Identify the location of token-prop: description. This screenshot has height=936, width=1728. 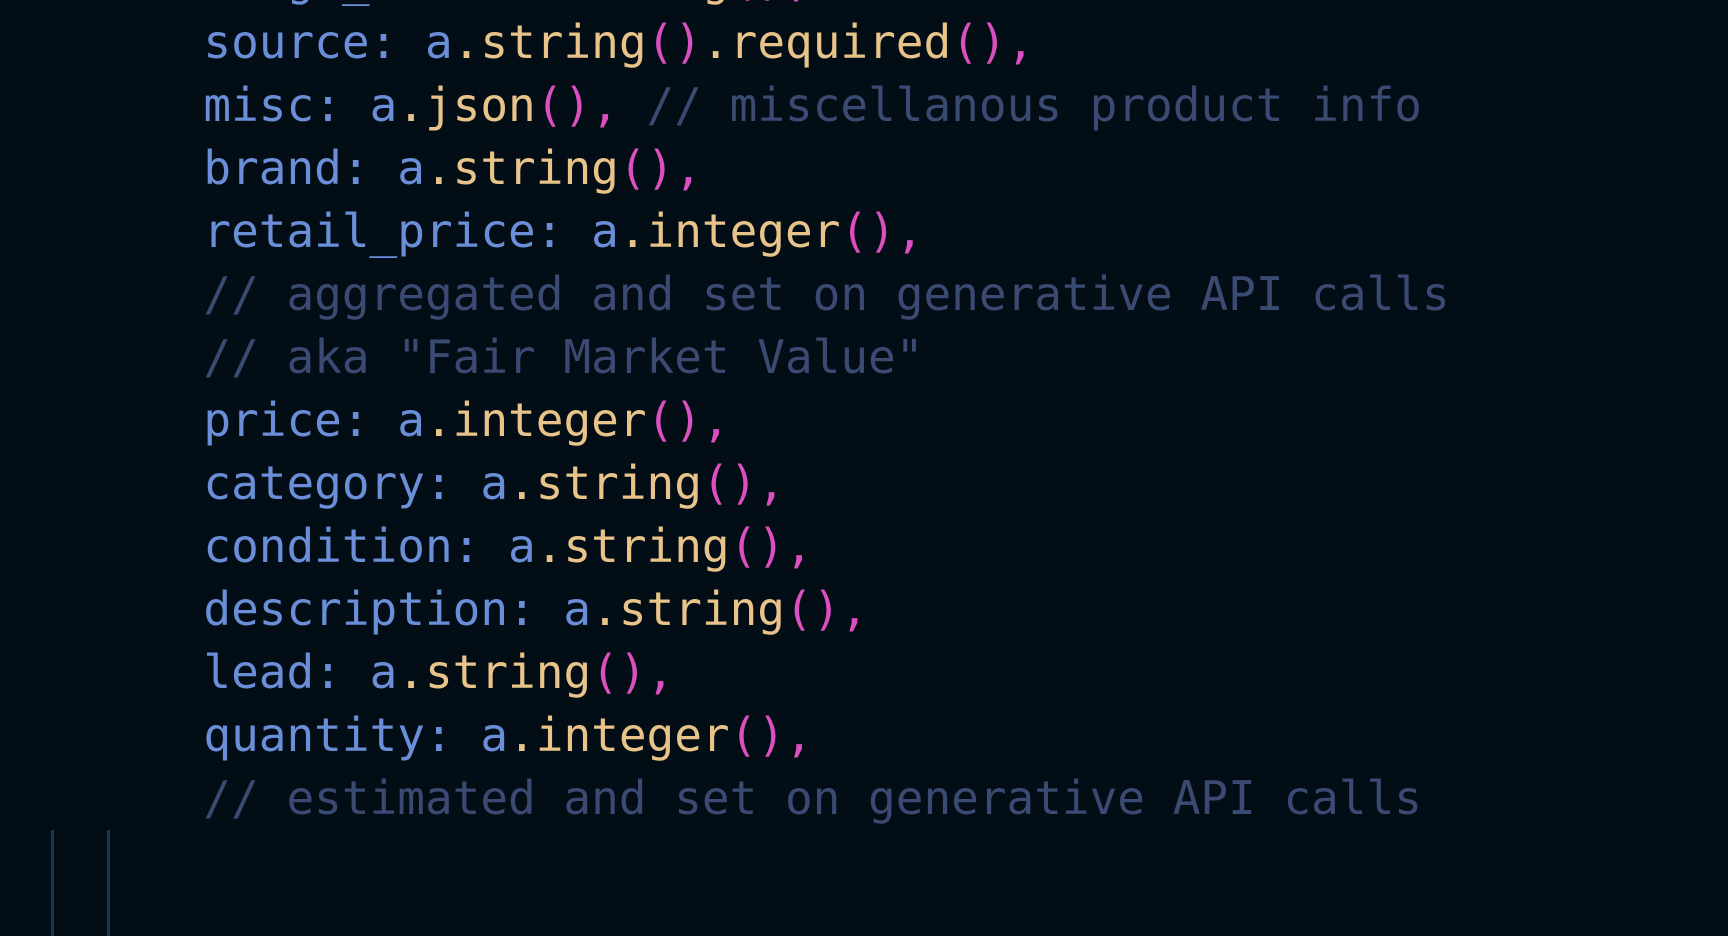
(328, 609).